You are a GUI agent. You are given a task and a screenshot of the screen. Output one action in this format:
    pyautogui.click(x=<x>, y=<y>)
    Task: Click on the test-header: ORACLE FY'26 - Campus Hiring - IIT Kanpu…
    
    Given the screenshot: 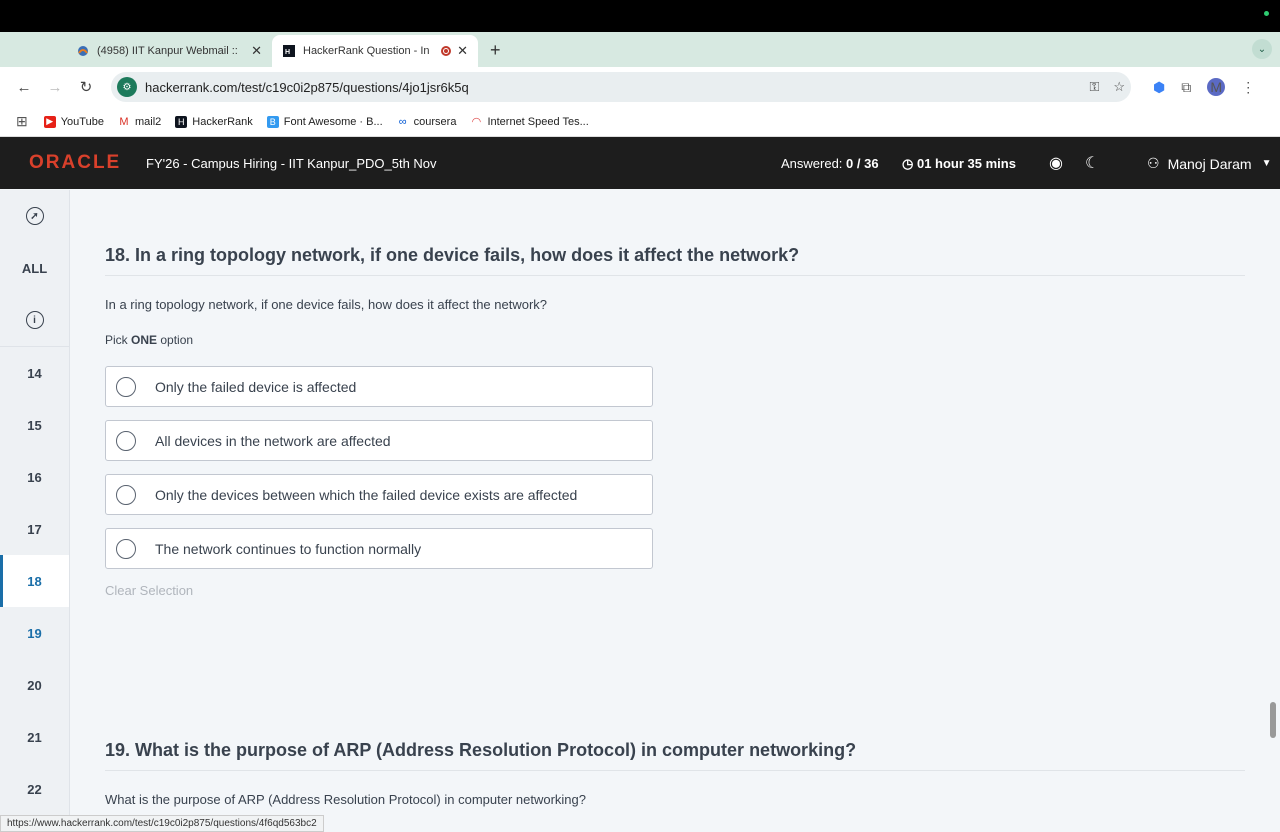 What is the action you would take?
    pyautogui.click(x=640, y=163)
    